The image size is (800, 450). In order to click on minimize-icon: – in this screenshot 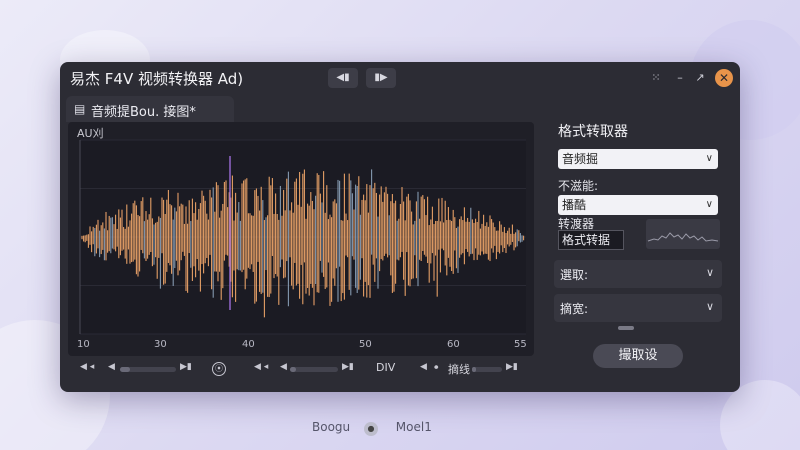, I will do `click(680, 78)`.